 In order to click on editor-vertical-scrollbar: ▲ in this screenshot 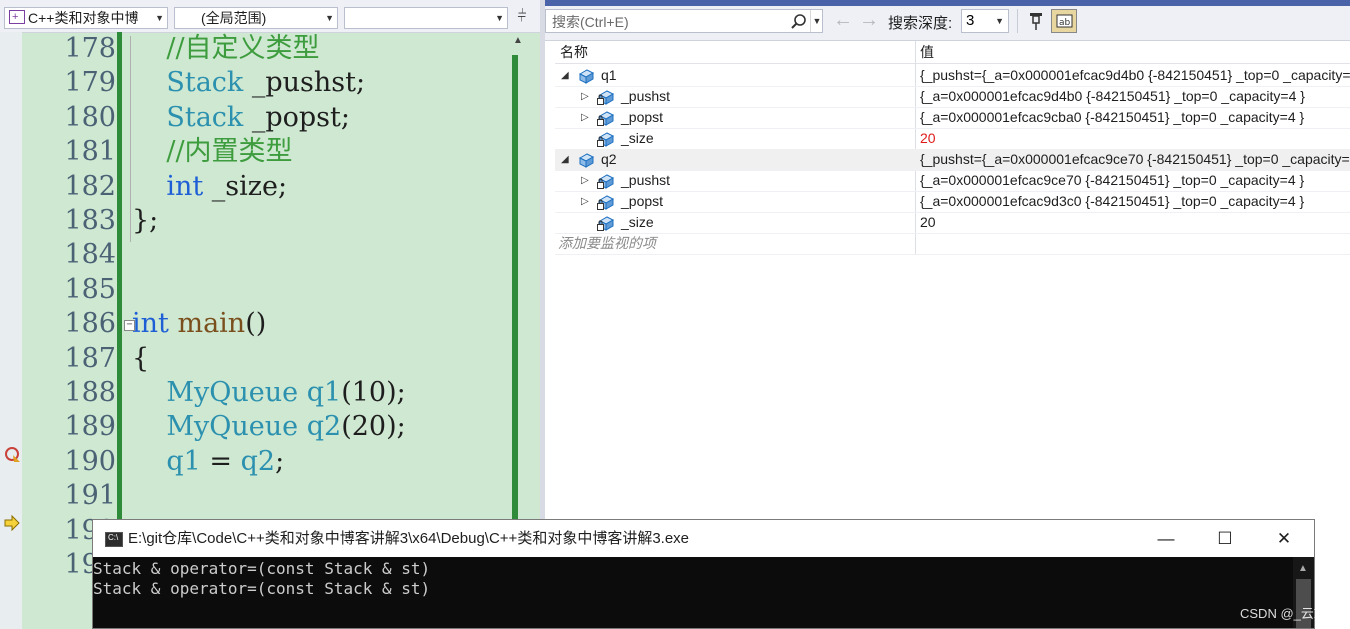, I will do `click(519, 277)`.